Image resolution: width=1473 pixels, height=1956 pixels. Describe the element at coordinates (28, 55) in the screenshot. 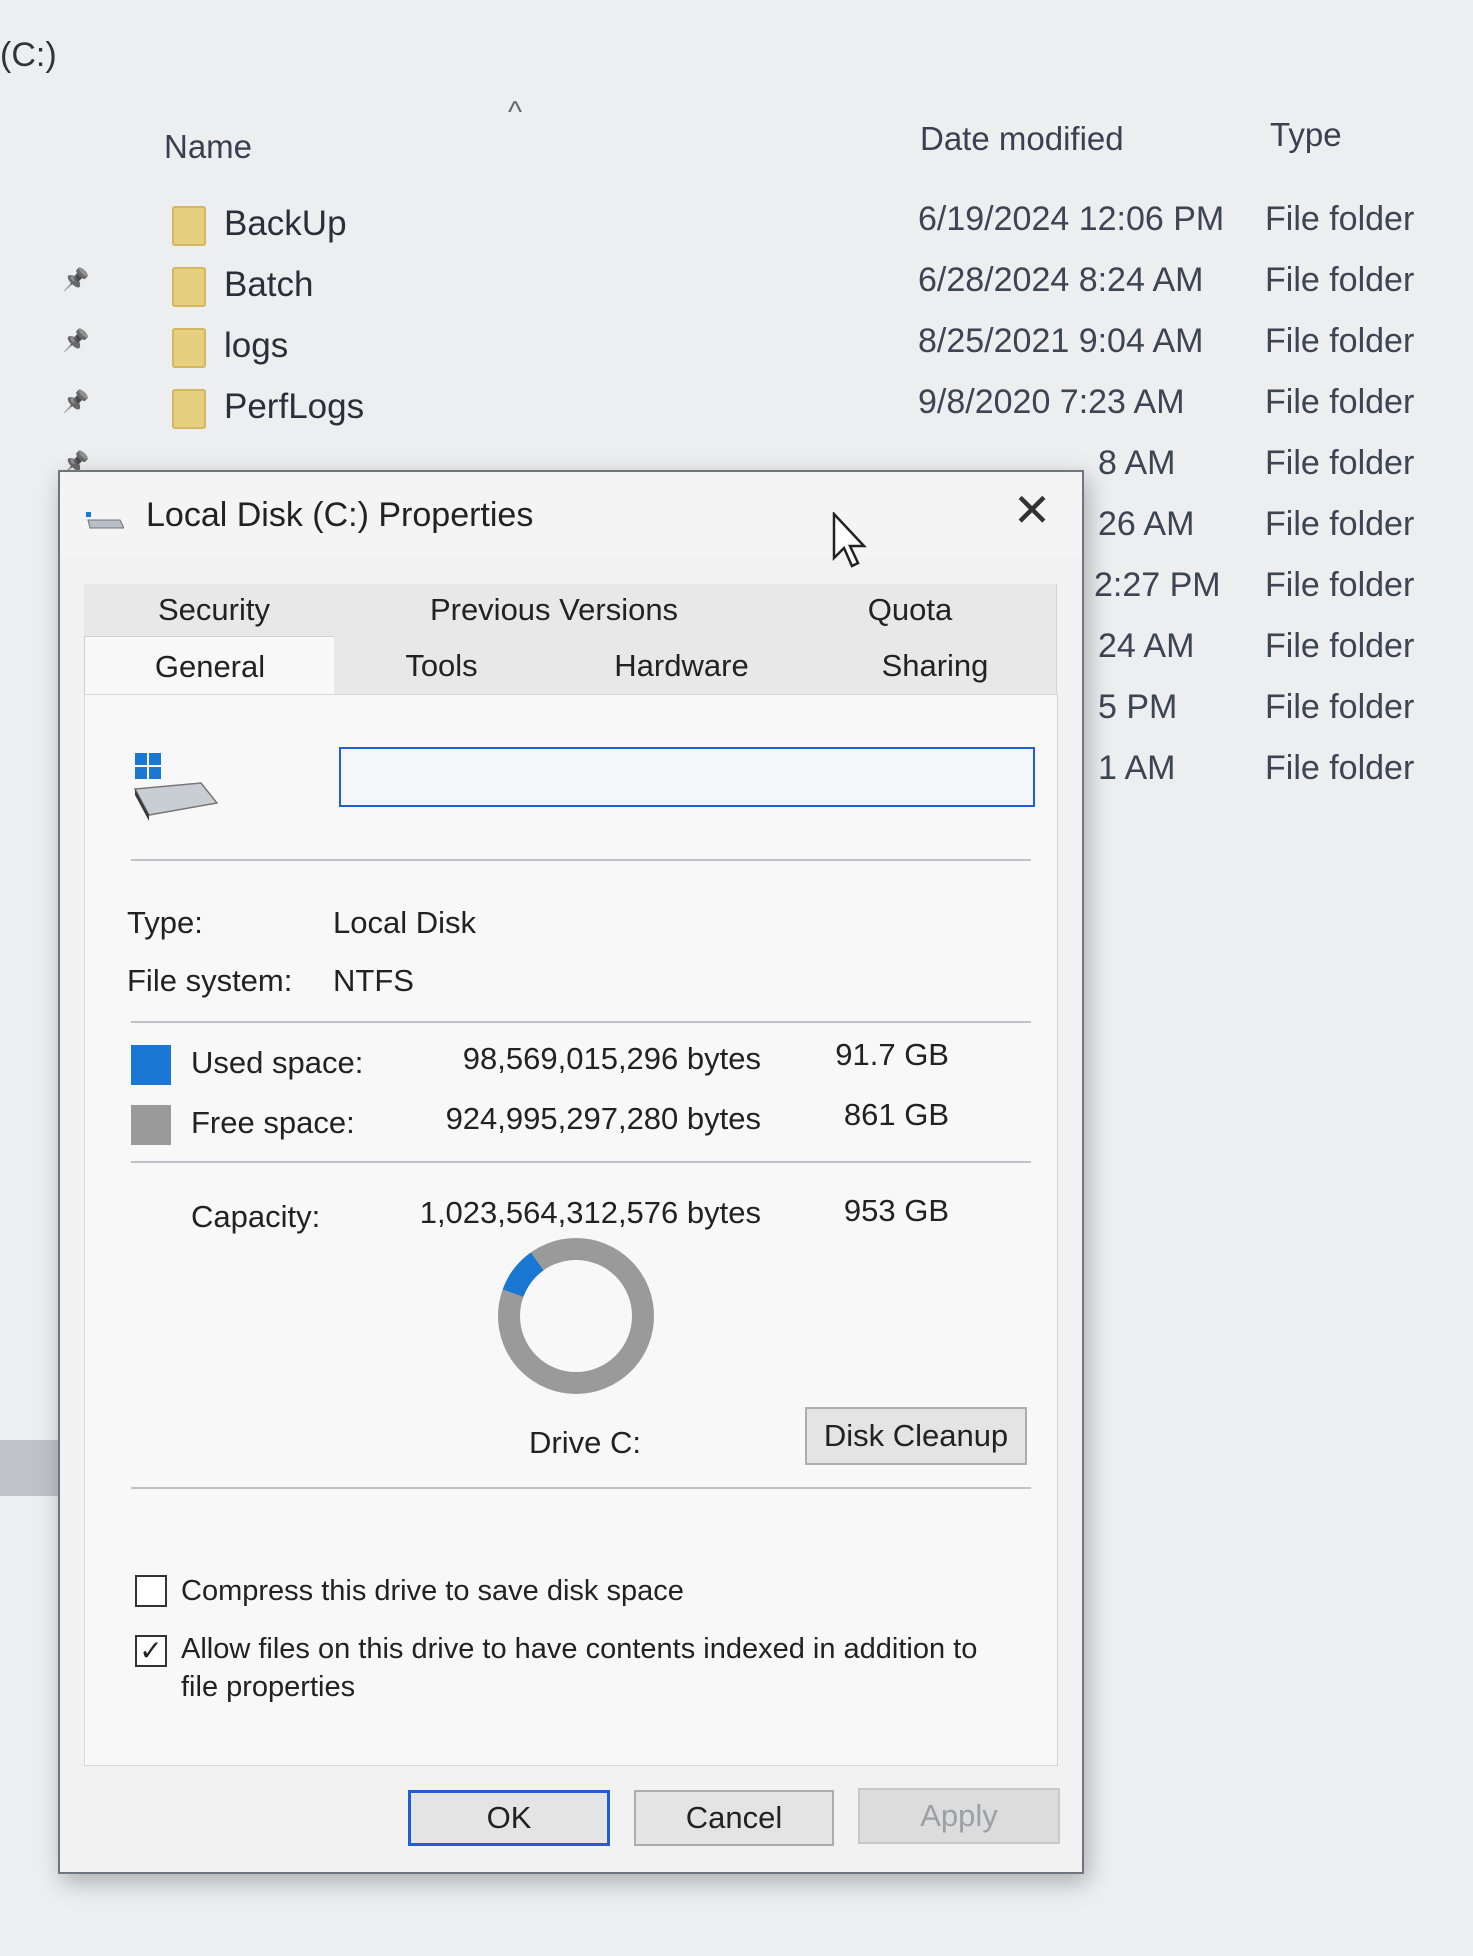

I see `window-title: (C:)` at that location.